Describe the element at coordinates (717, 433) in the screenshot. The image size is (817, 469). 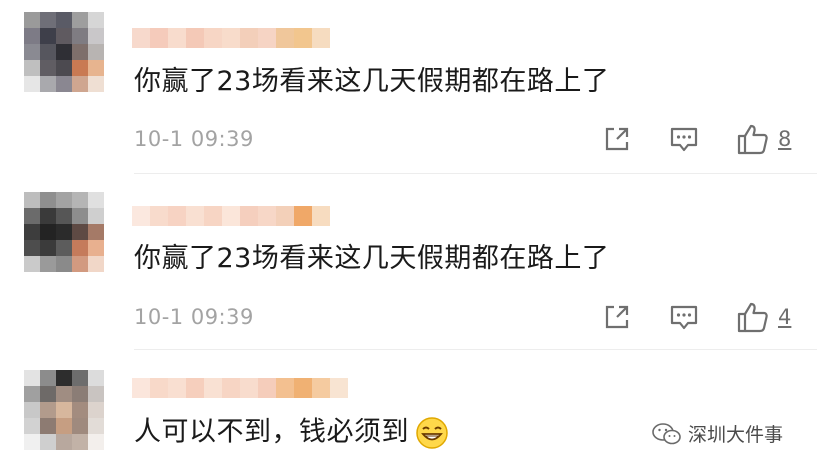
I see `watermark: 深圳大件事` at that location.